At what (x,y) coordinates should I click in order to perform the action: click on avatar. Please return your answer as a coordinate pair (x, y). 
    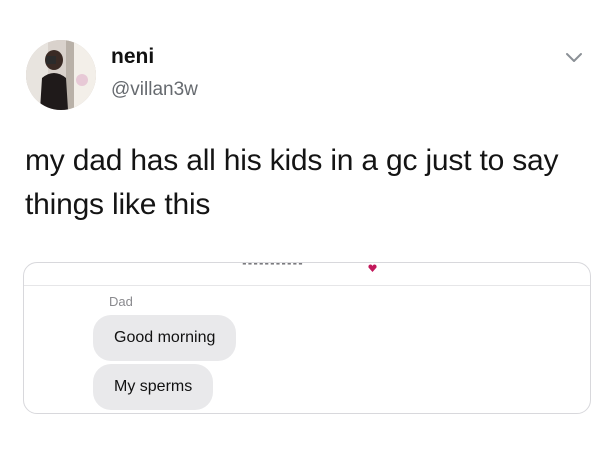
    Looking at the image, I should click on (61, 75).